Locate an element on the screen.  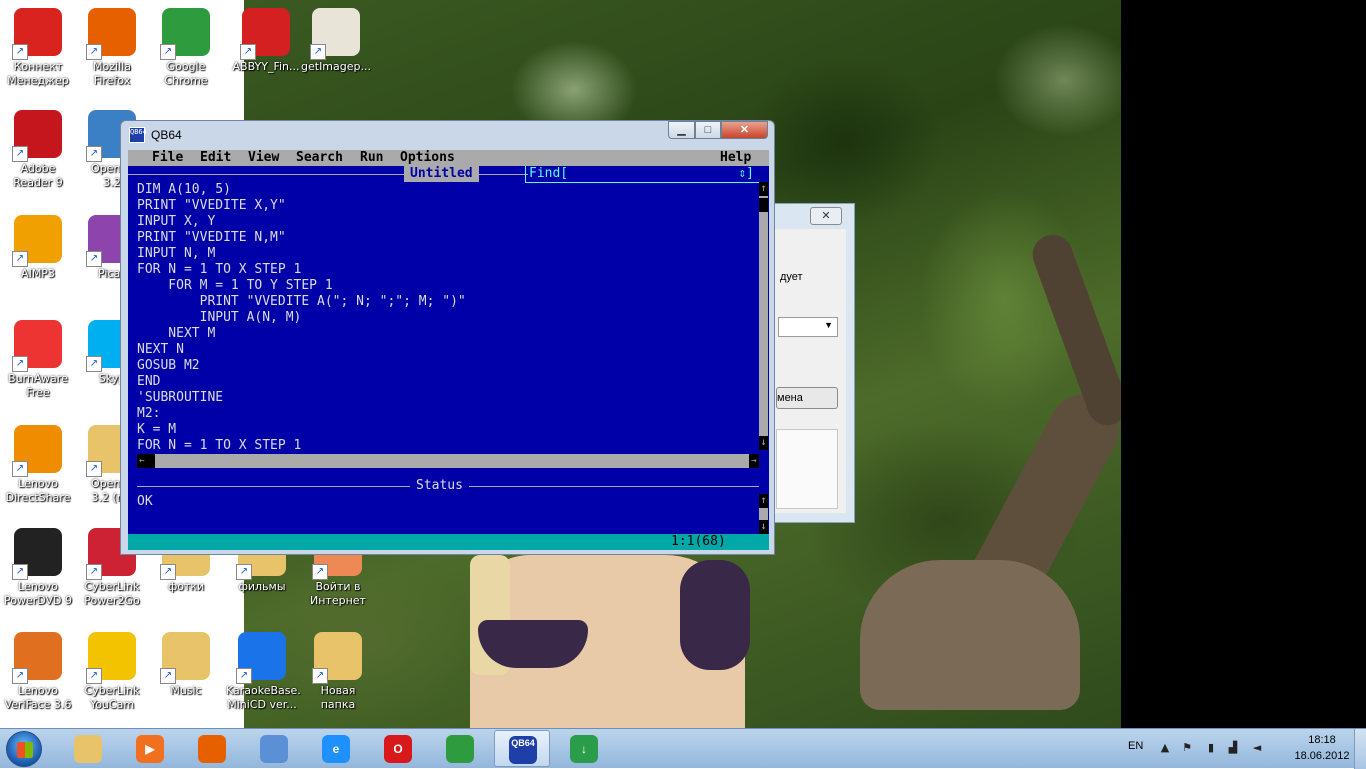
desktop-icon: ↗ AIMP3 is located at coordinates (38, 248).